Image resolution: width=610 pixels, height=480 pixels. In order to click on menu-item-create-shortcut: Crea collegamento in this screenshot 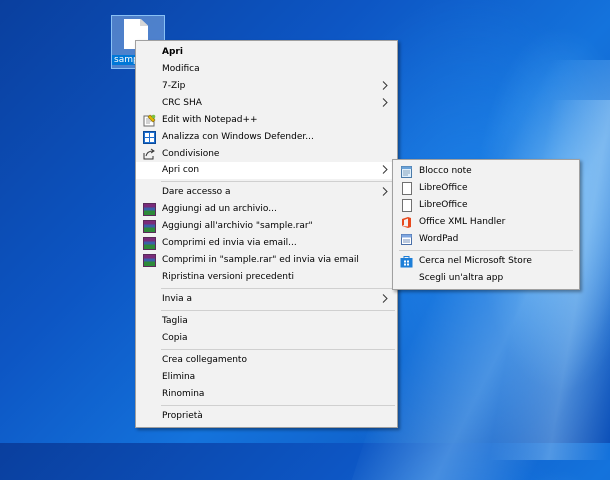, I will do `click(266, 360)`.